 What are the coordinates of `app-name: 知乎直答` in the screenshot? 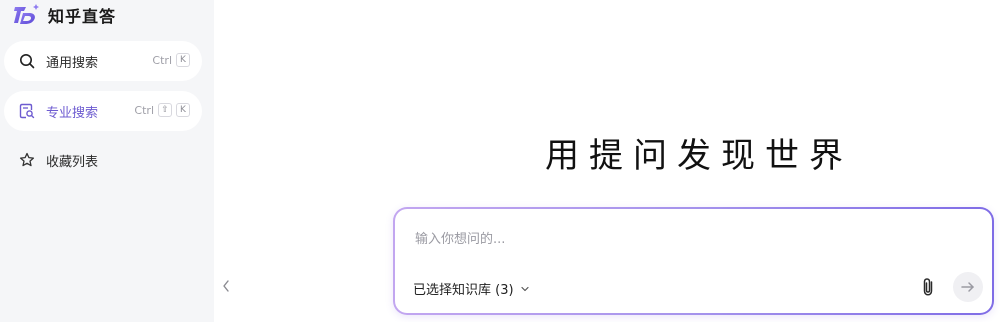 It's located at (82, 16).